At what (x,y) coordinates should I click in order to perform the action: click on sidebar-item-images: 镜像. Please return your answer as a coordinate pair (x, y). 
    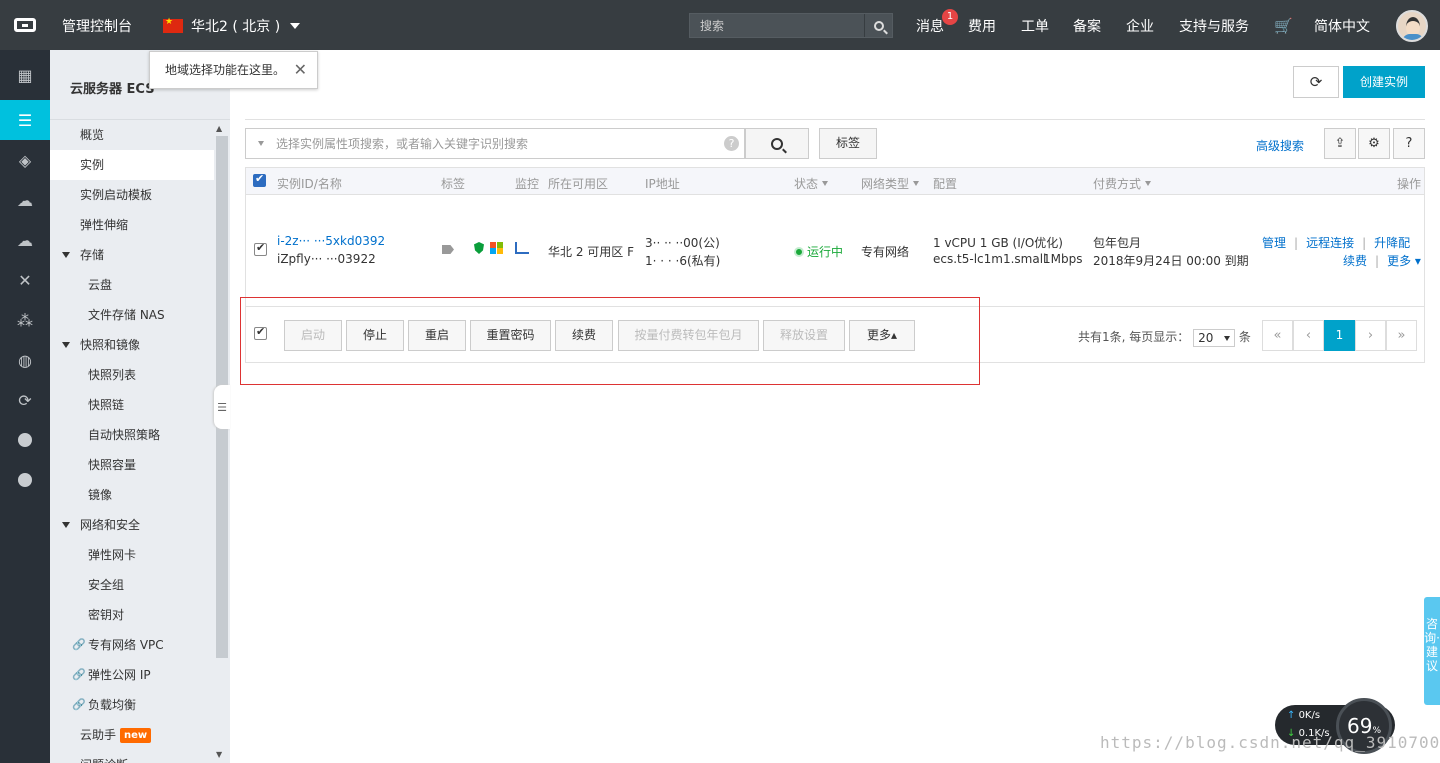
    Looking at the image, I should click on (132, 495).